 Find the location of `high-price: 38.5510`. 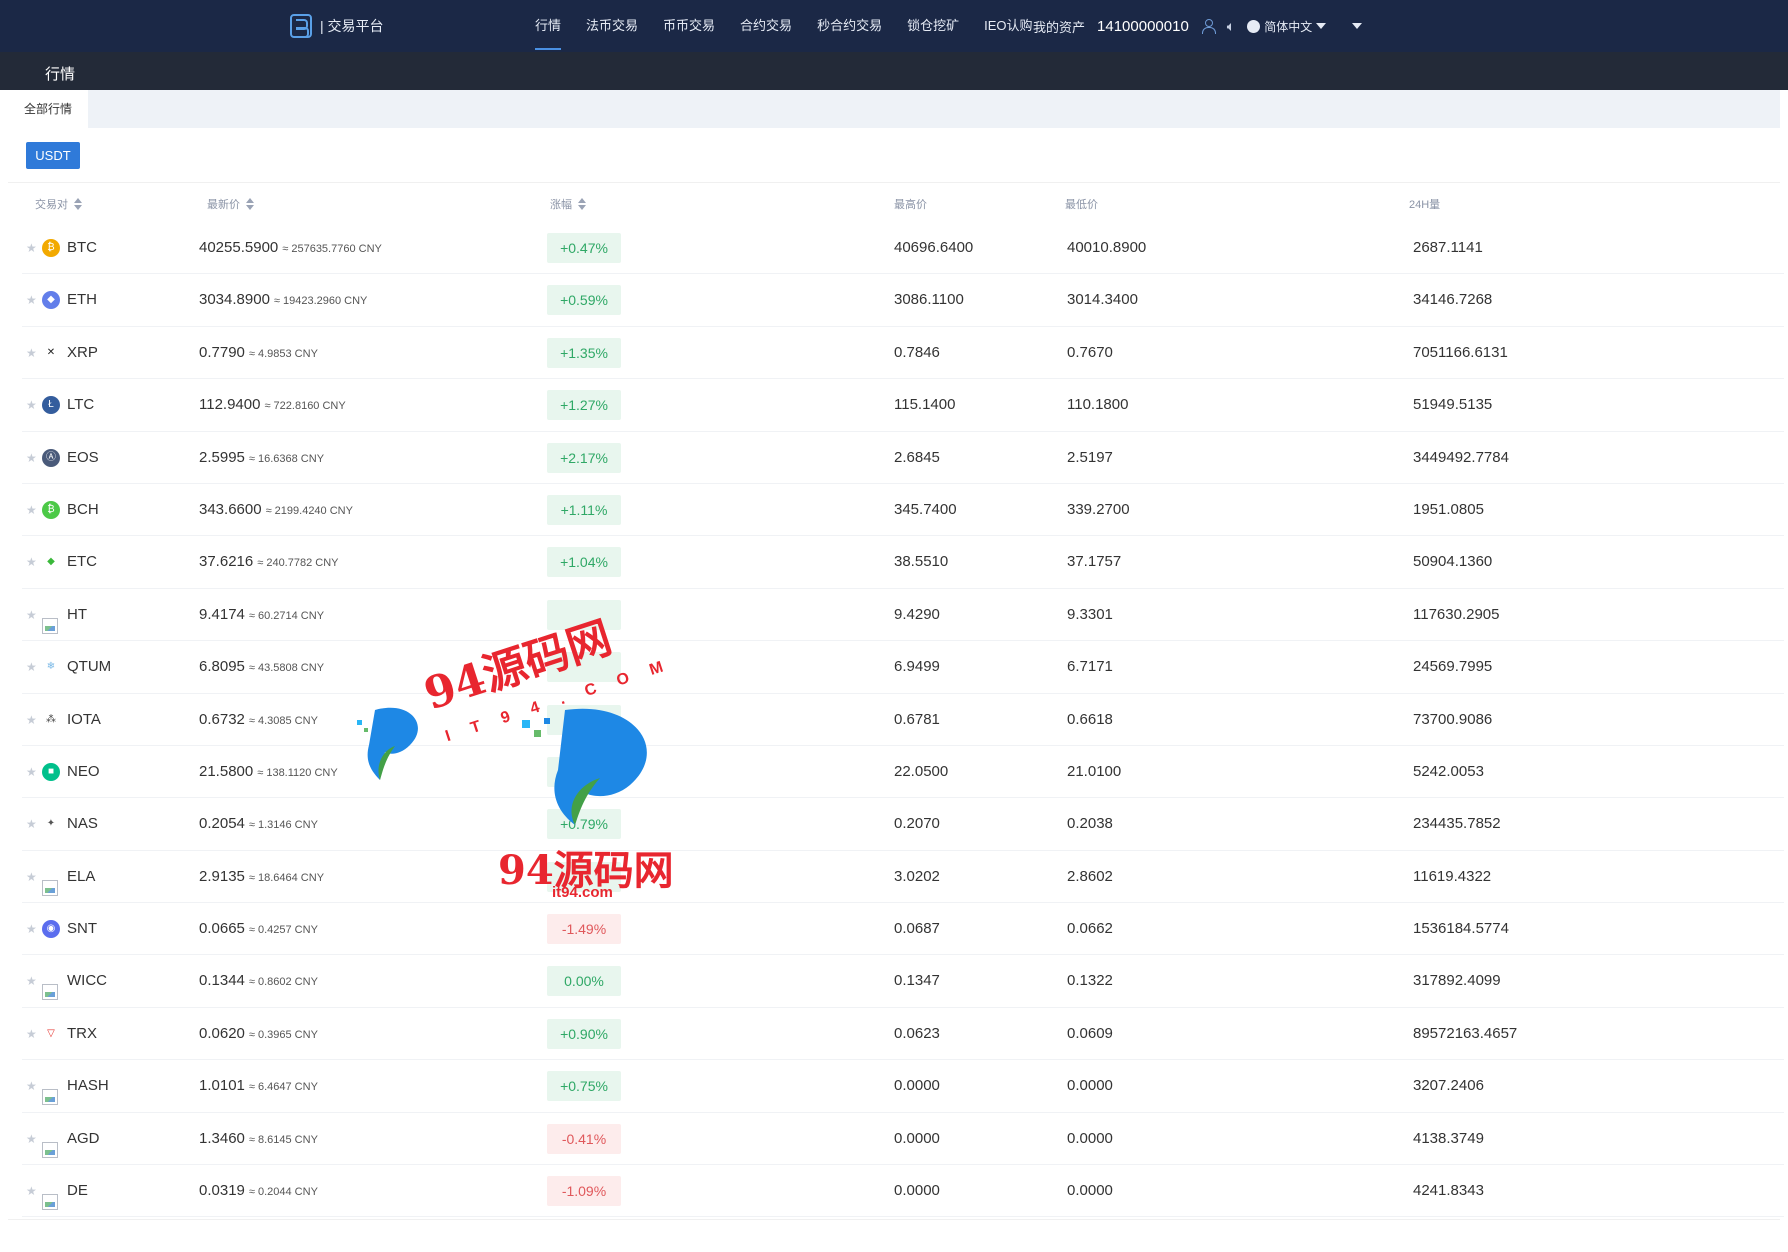

high-price: 38.5510 is located at coordinates (921, 562).